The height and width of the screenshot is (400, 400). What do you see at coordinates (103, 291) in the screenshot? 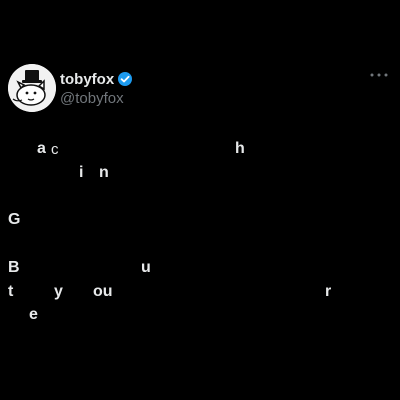
I see `body-fragment: ou` at bounding box center [103, 291].